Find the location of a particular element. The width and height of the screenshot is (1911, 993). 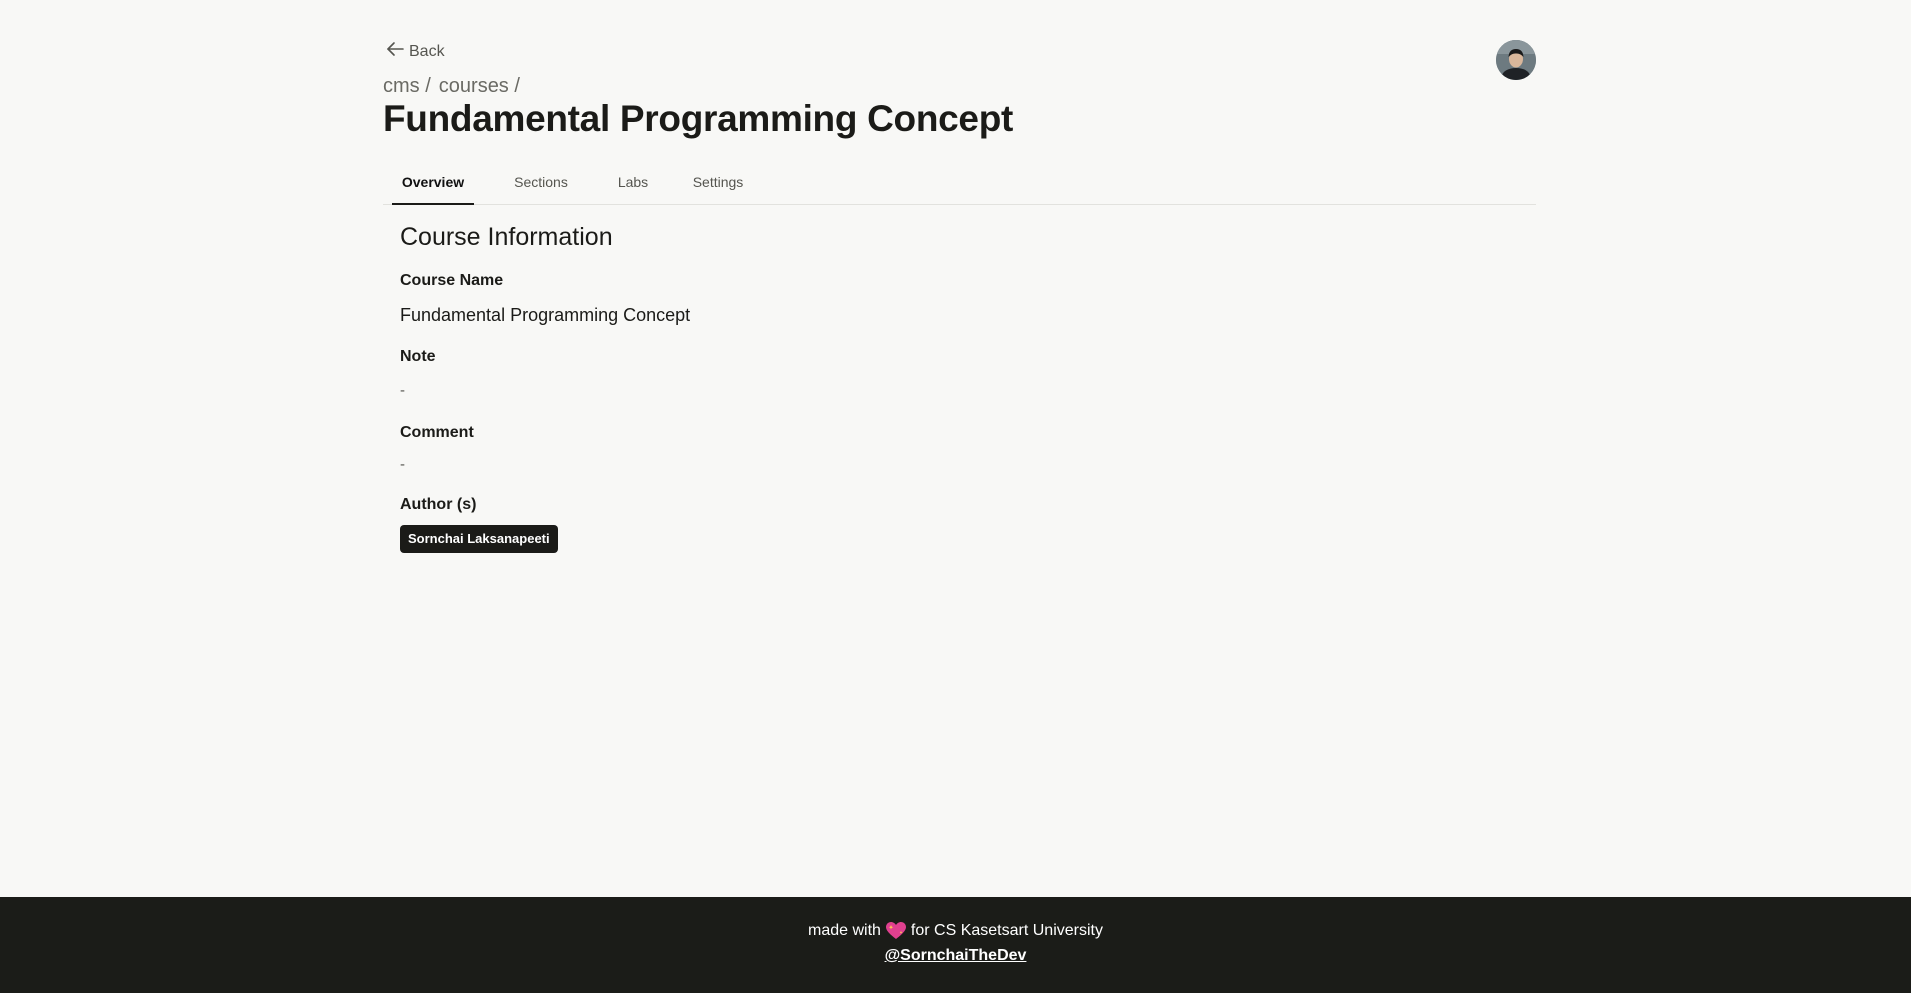

back-label: Back is located at coordinates (427, 51).